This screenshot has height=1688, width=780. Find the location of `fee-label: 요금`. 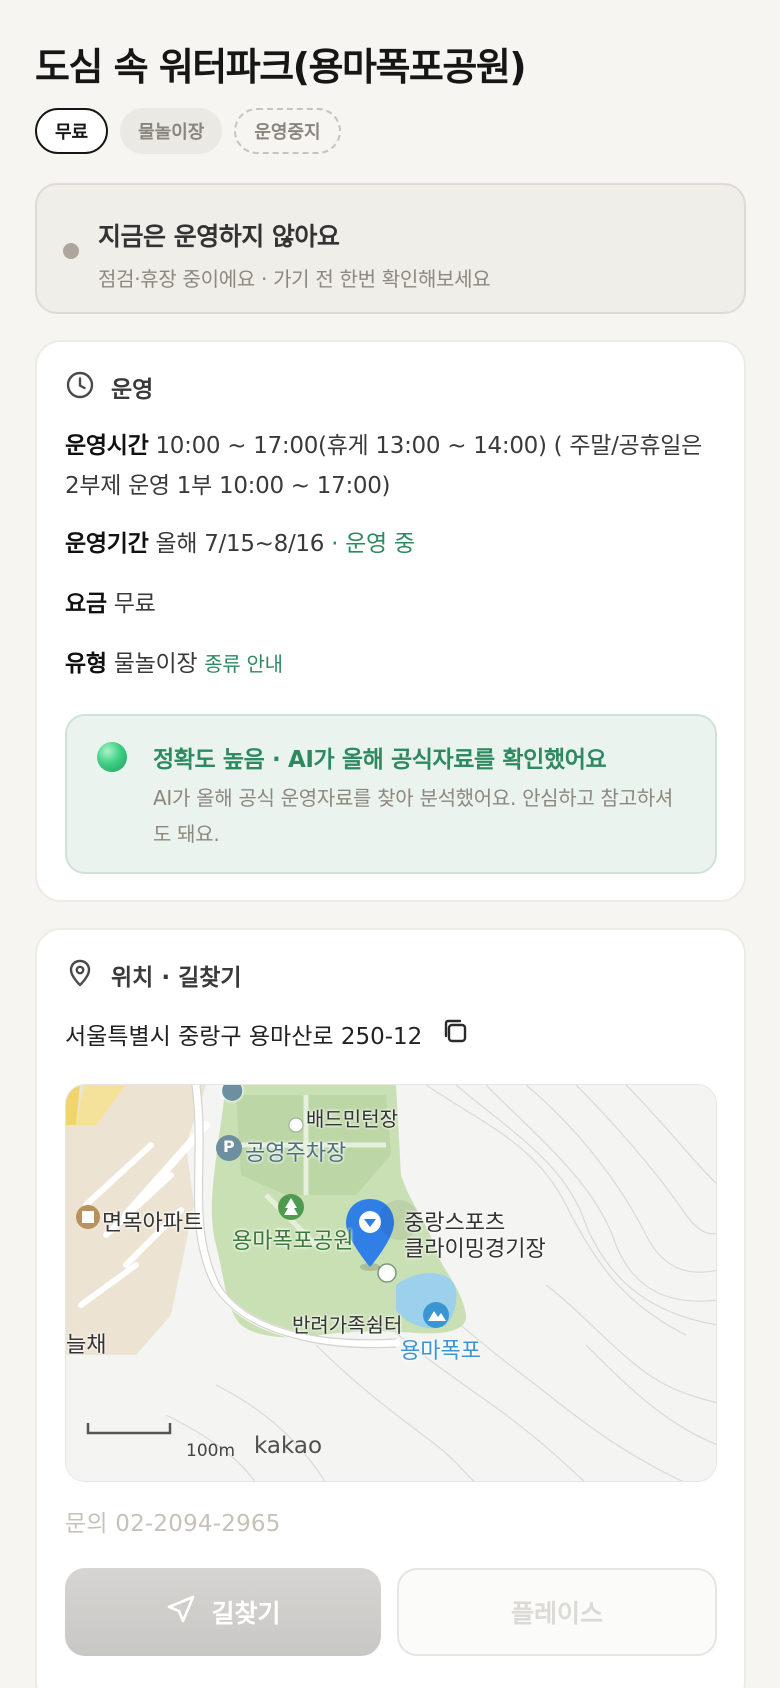

fee-label: 요금 is located at coordinates (86, 604).